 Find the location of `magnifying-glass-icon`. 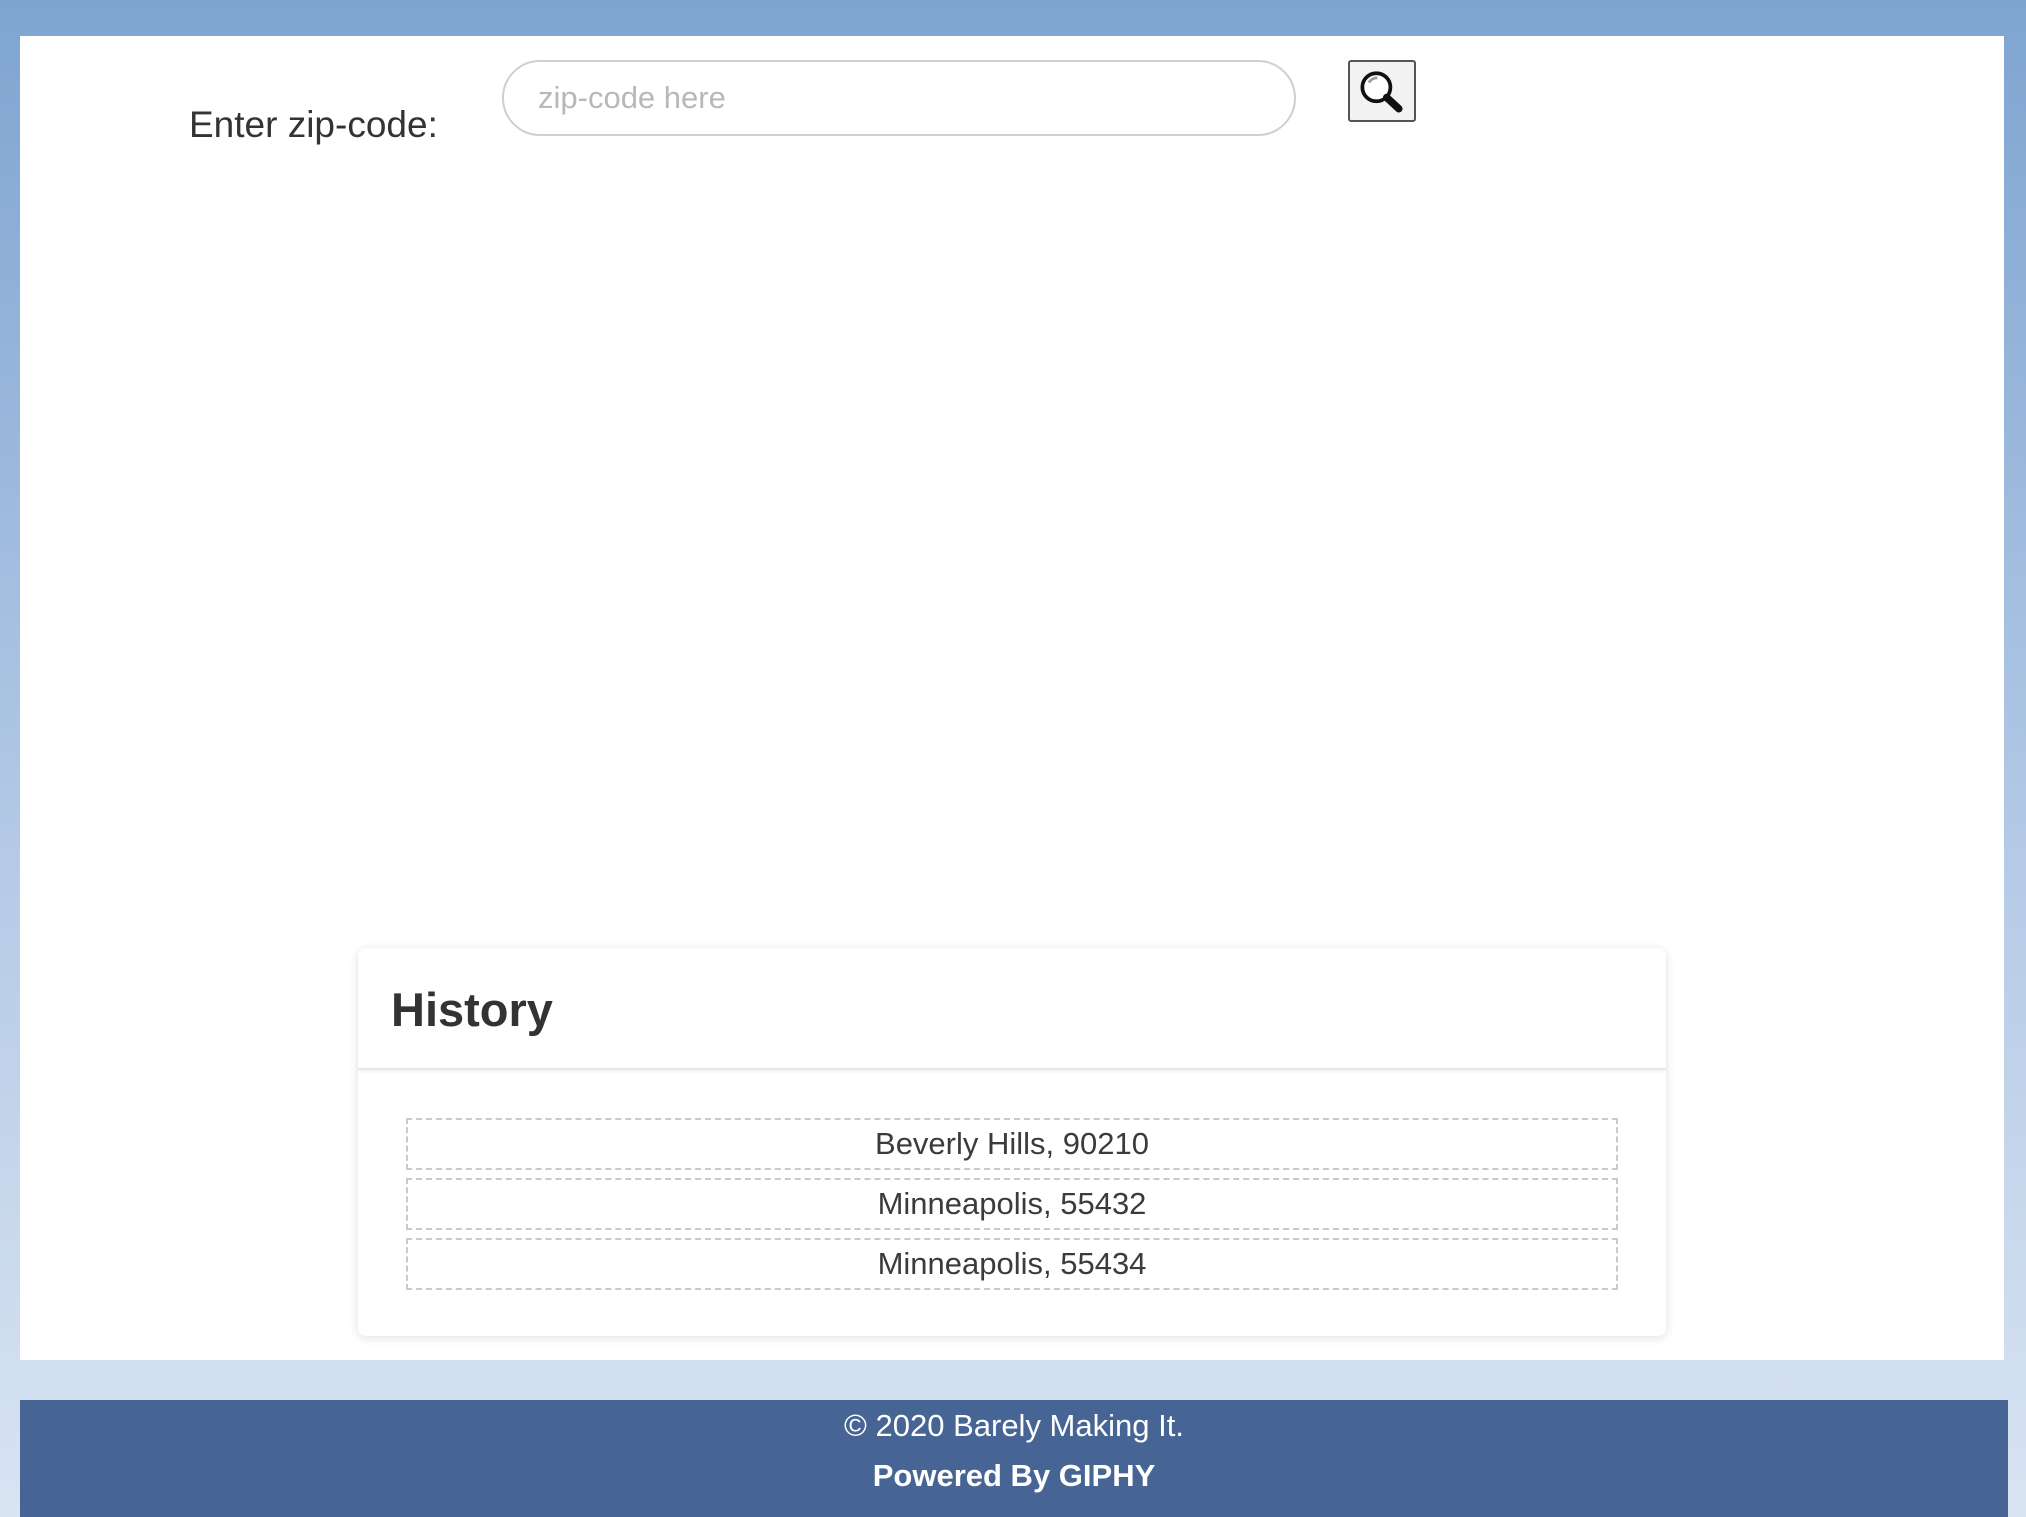

magnifying-glass-icon is located at coordinates (1381, 92).